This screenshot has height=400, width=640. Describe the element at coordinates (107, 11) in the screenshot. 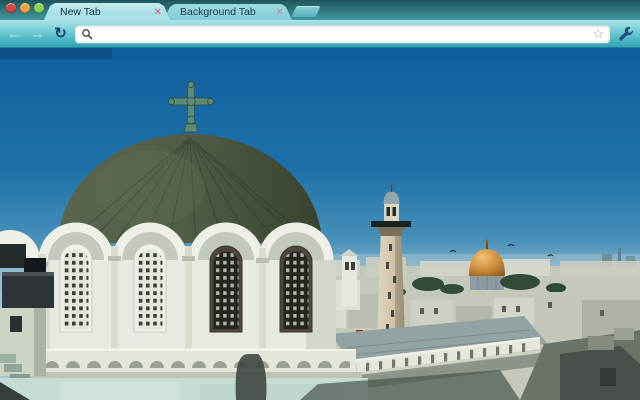

I see `tab-new-tab: New Tab ×` at that location.